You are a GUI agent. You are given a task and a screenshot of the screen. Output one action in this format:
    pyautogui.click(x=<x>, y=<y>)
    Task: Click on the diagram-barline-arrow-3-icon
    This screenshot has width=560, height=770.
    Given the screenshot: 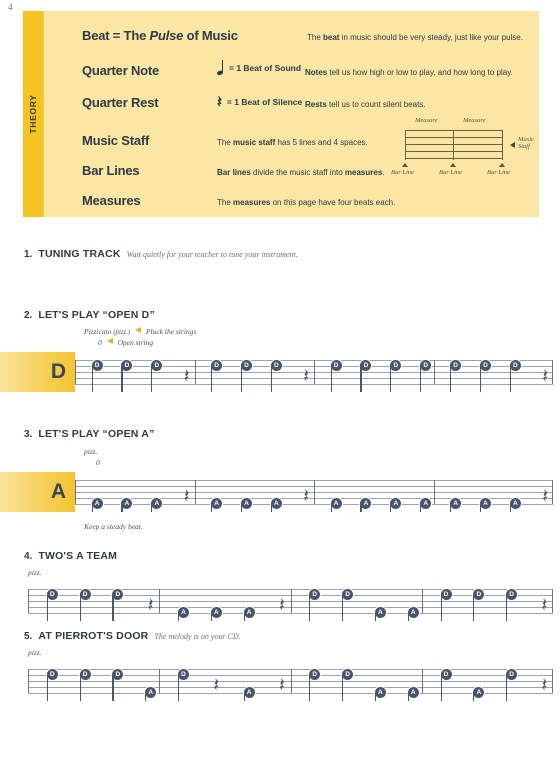 What is the action you would take?
    pyautogui.click(x=502, y=165)
    